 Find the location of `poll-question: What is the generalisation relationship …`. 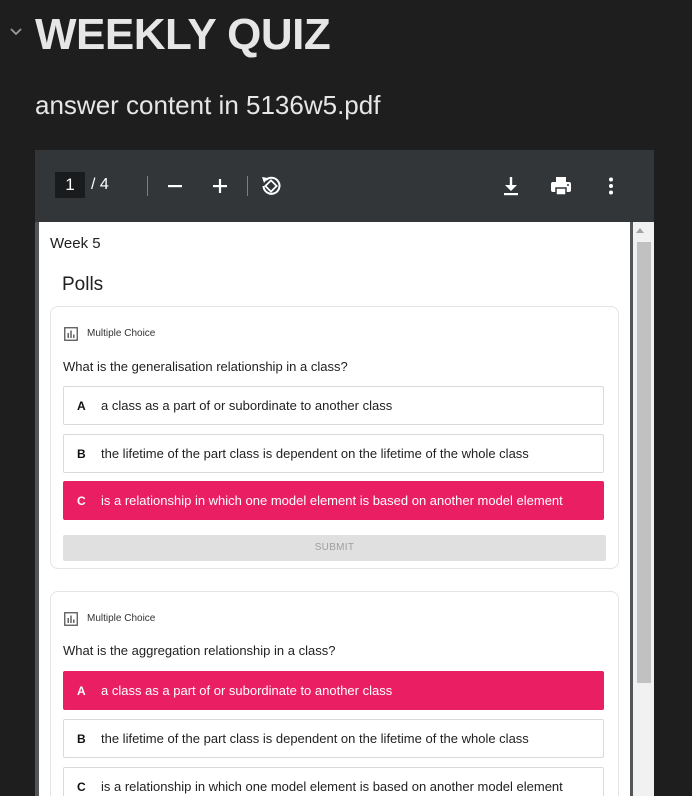

poll-question: What is the generalisation relationship … is located at coordinates (205, 366).